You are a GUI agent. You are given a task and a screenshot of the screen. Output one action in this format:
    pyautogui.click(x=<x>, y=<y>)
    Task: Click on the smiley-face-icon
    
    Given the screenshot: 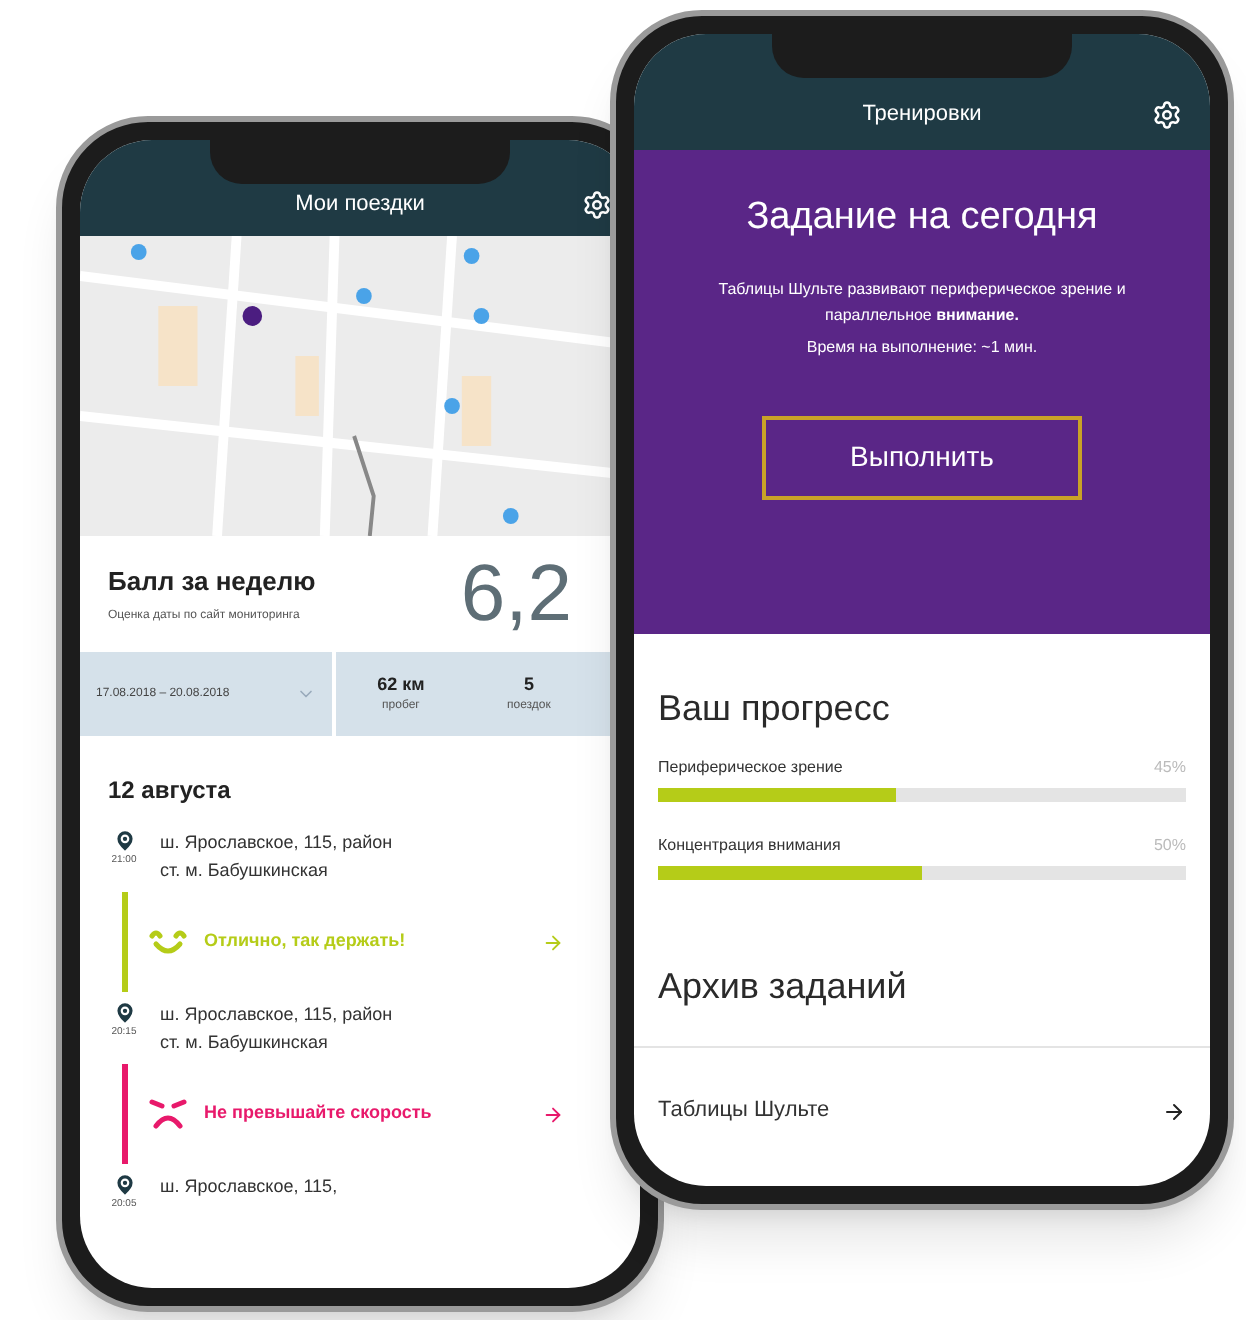 What is the action you would take?
    pyautogui.click(x=168, y=942)
    